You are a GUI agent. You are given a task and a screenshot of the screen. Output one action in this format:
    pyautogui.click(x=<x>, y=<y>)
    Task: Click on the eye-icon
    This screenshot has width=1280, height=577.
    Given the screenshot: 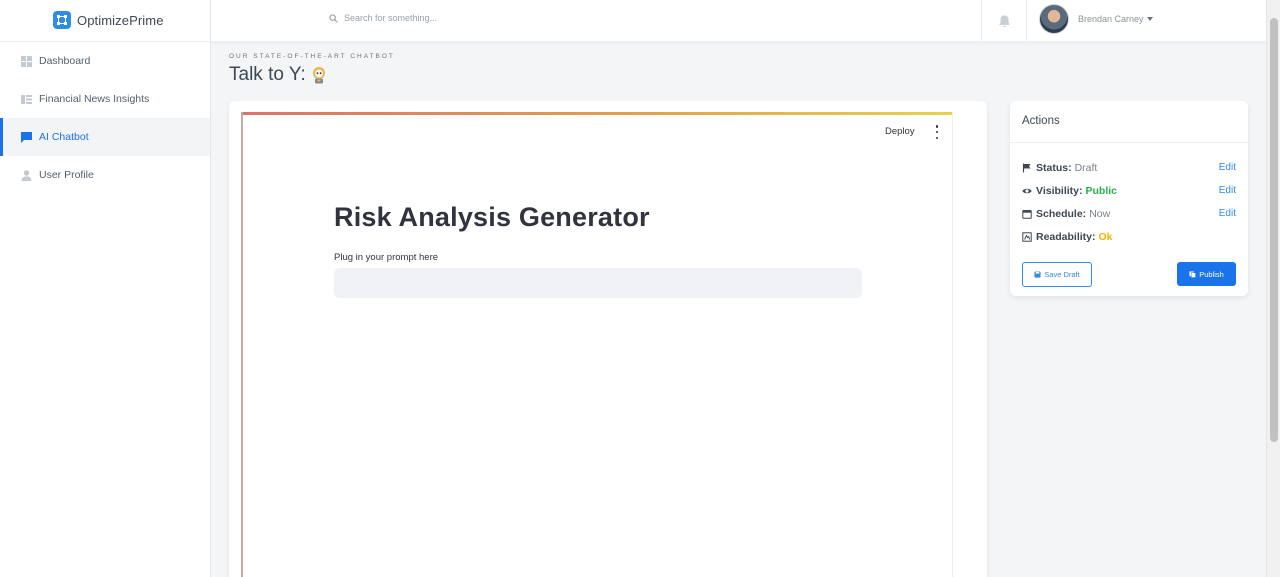 What is the action you would take?
    pyautogui.click(x=1027, y=191)
    